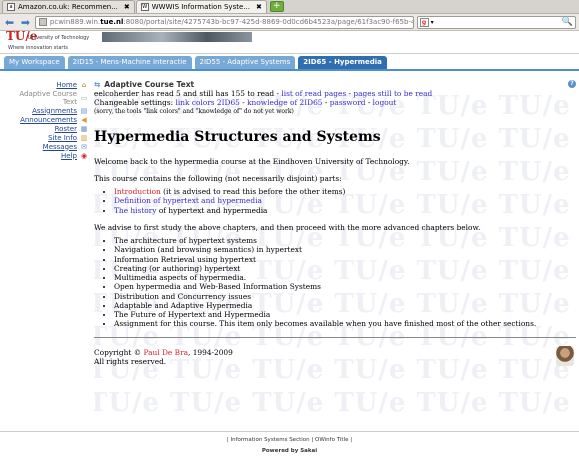 The width and height of the screenshot is (579, 458). What do you see at coordinates (177, 37) in the screenshot?
I see `banner-image` at bounding box center [177, 37].